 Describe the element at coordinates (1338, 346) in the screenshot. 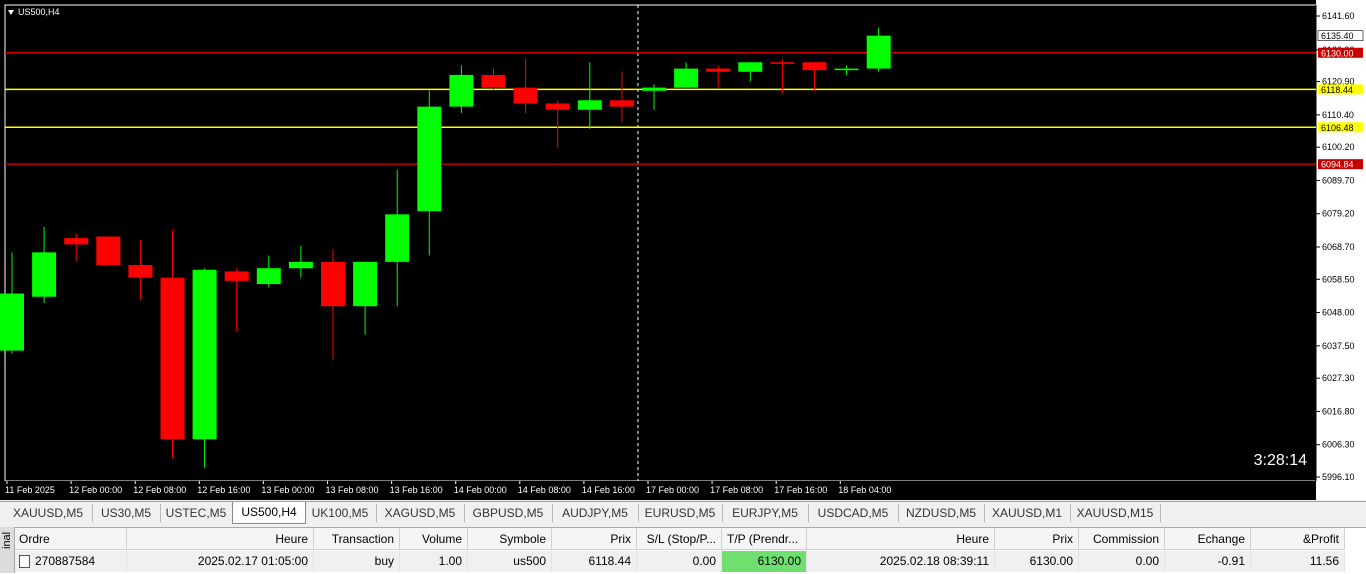

I see `price-tick-label: 6037.50` at that location.